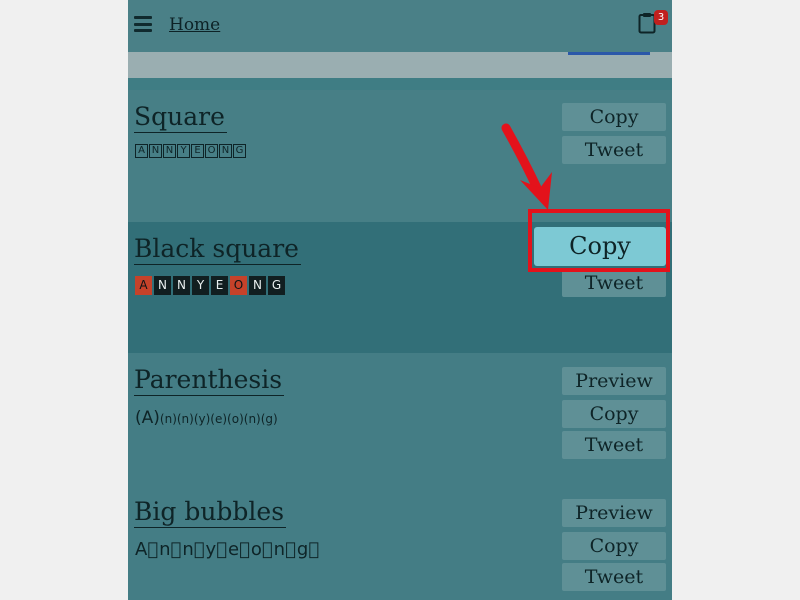  What do you see at coordinates (661, 17) in the screenshot?
I see `clipboard-count-badge: 3` at bounding box center [661, 17].